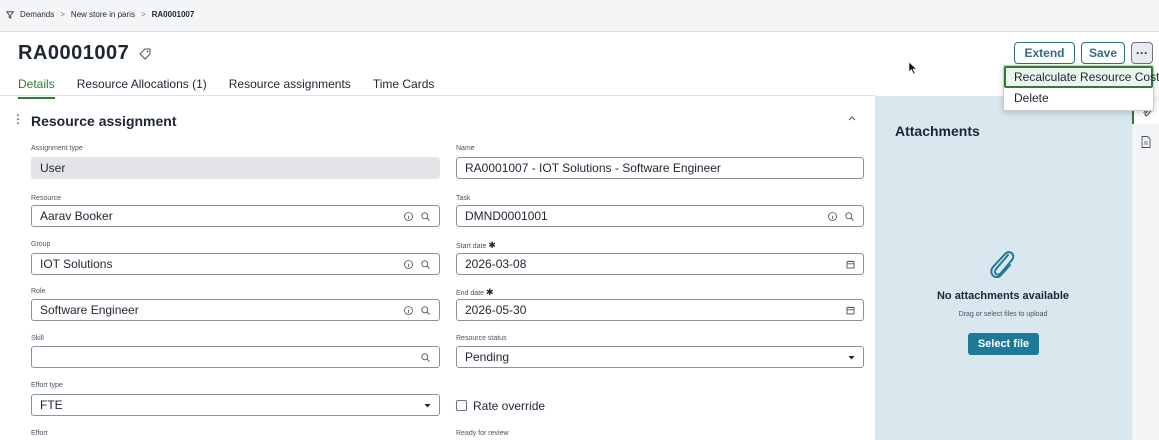  I want to click on breadcrumb: Demands > New store in paris > RA0001007, so click(100, 14).